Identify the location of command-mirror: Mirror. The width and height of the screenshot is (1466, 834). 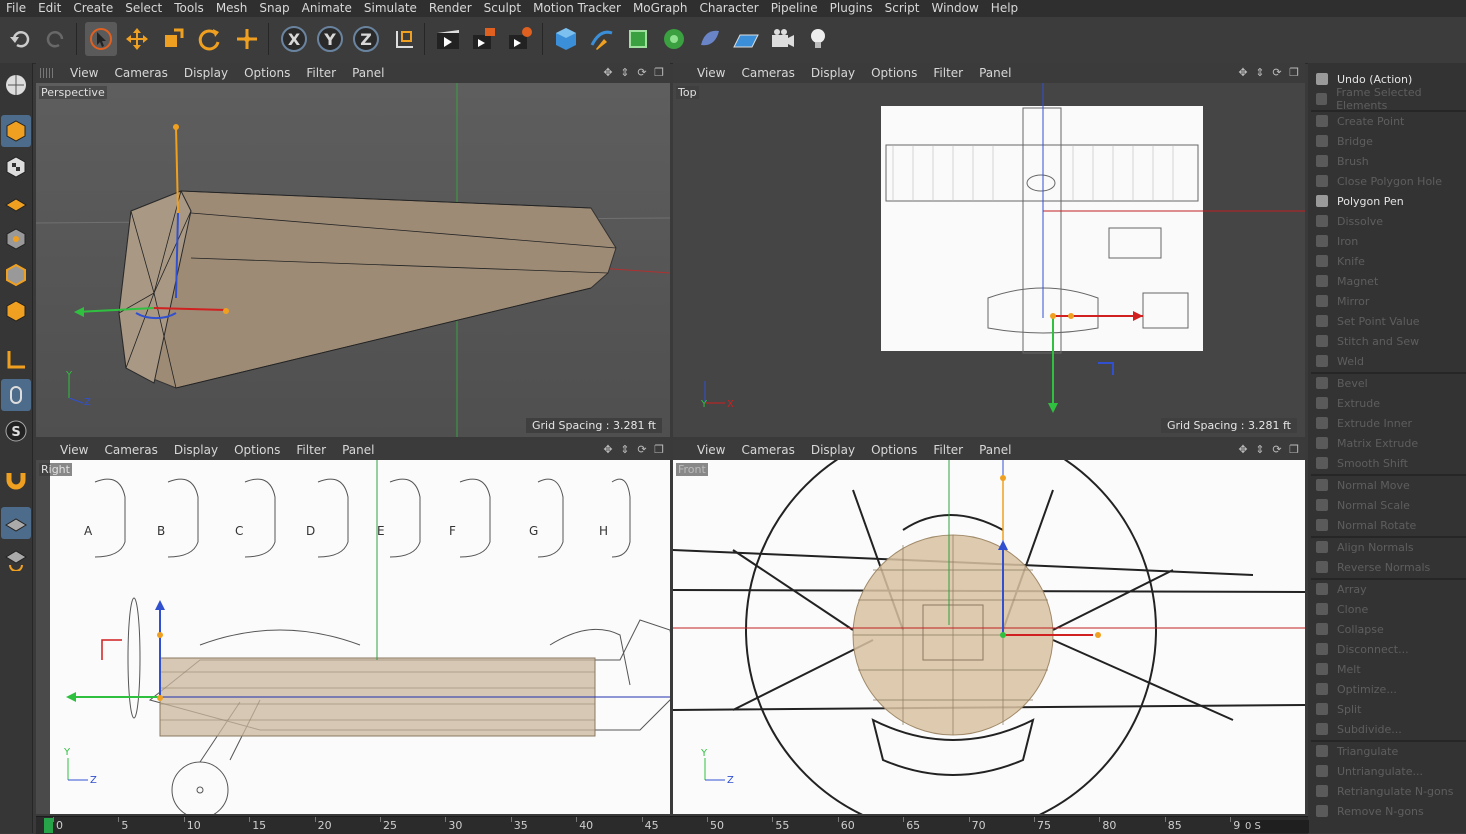
(1388, 301).